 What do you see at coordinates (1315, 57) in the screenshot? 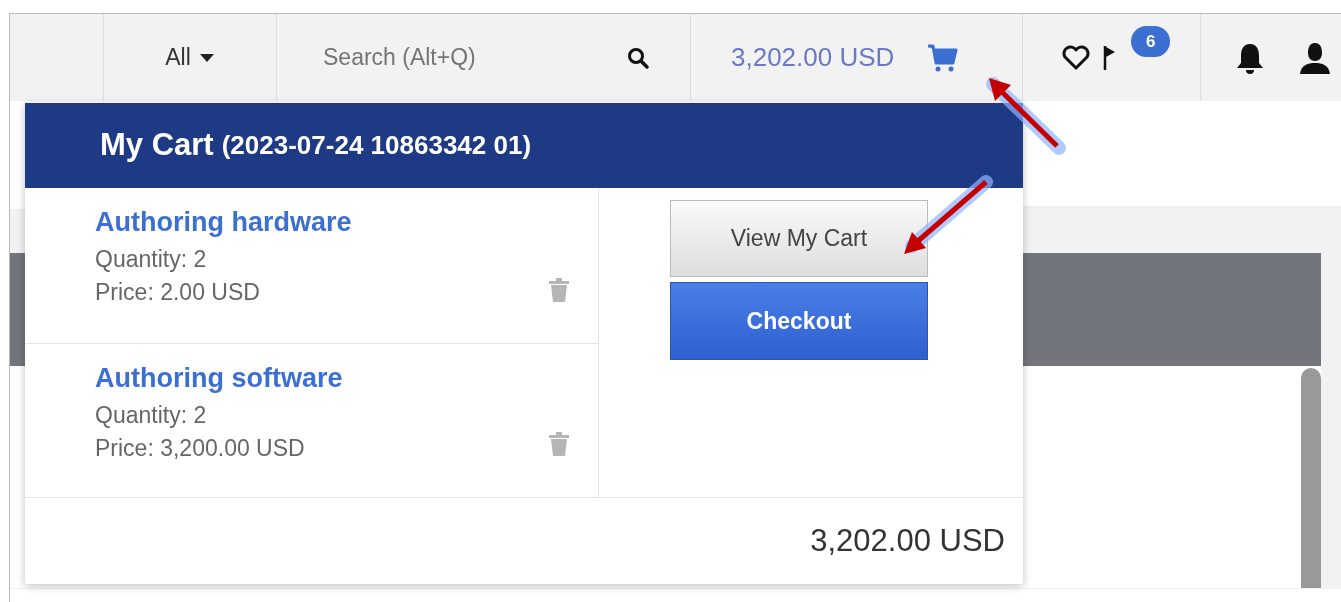
I see `user-icon` at bounding box center [1315, 57].